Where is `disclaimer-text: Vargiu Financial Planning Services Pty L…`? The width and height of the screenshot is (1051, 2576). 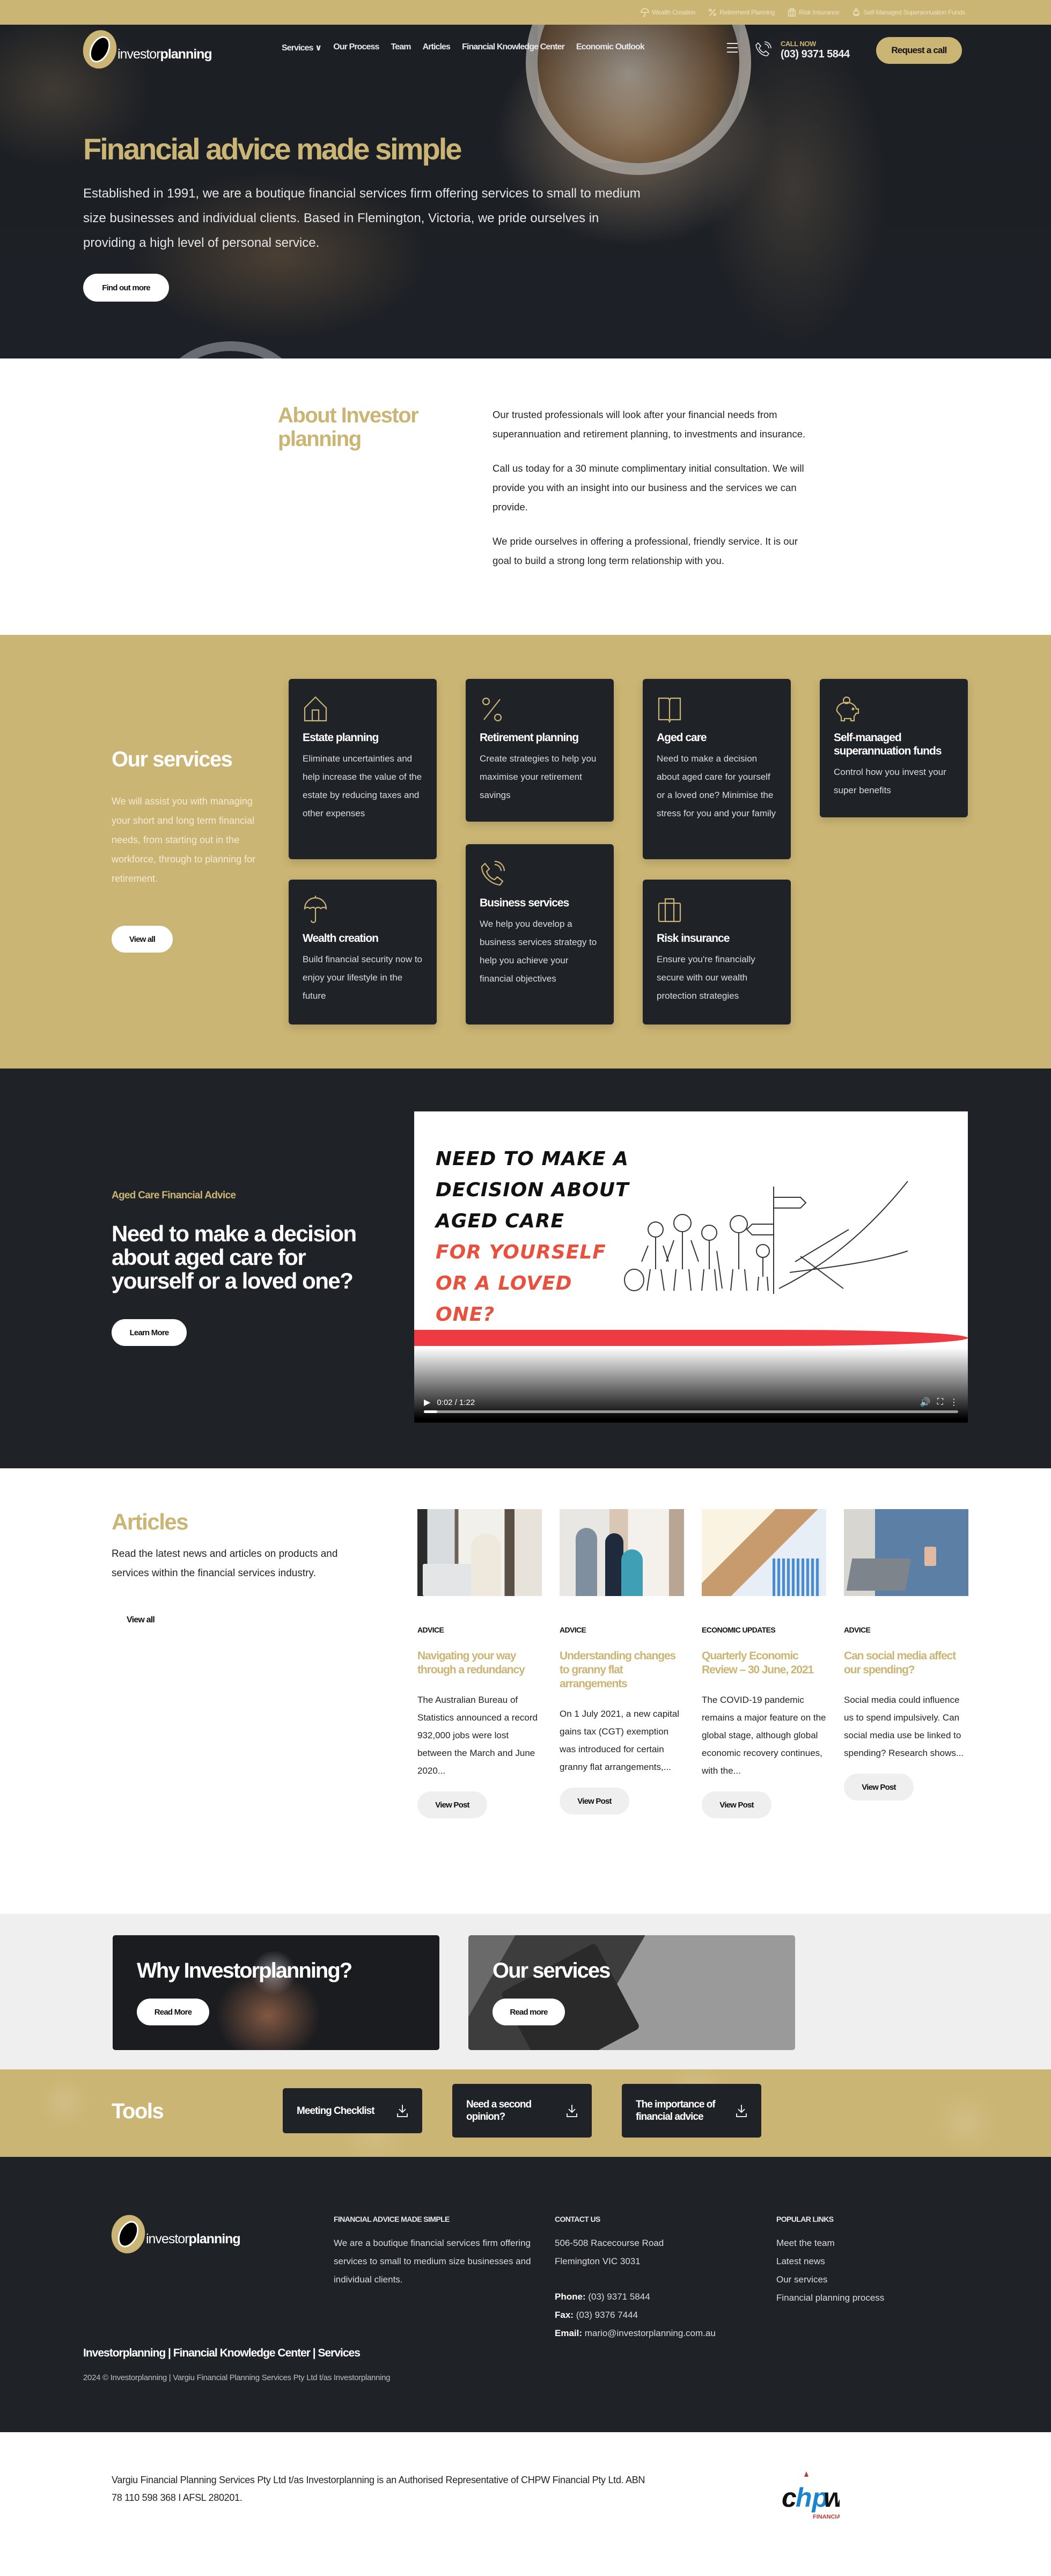
disclaimer-text: Vargiu Financial Planning Services Pty L… is located at coordinates (378, 2489).